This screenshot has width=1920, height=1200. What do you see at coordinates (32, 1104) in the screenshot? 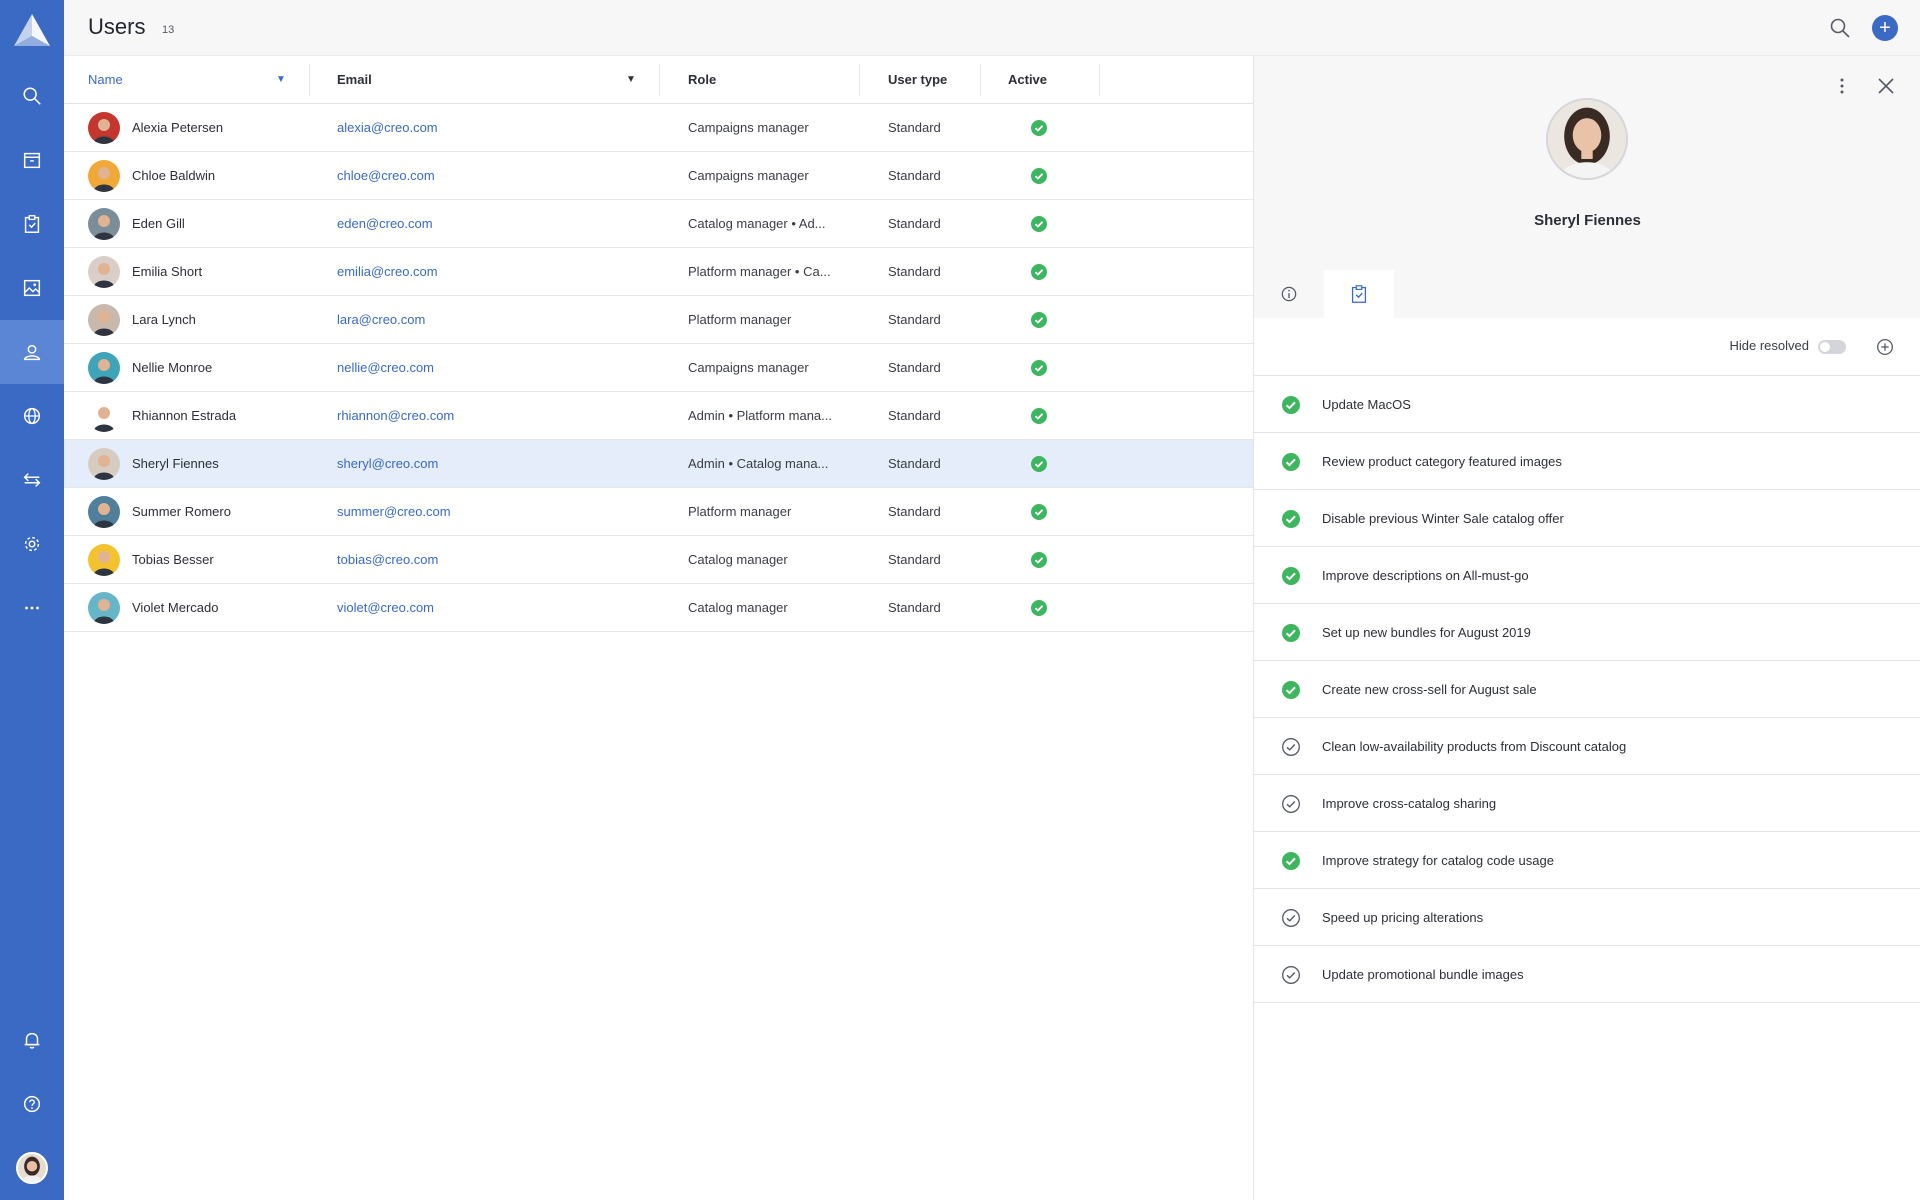
I see `nav-help` at bounding box center [32, 1104].